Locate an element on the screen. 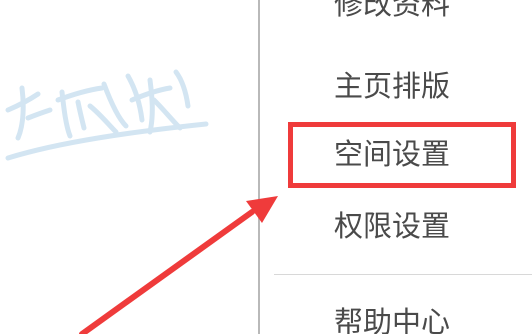 This screenshot has width=532, height=334. red-highlight-box is located at coordinates (402, 155).